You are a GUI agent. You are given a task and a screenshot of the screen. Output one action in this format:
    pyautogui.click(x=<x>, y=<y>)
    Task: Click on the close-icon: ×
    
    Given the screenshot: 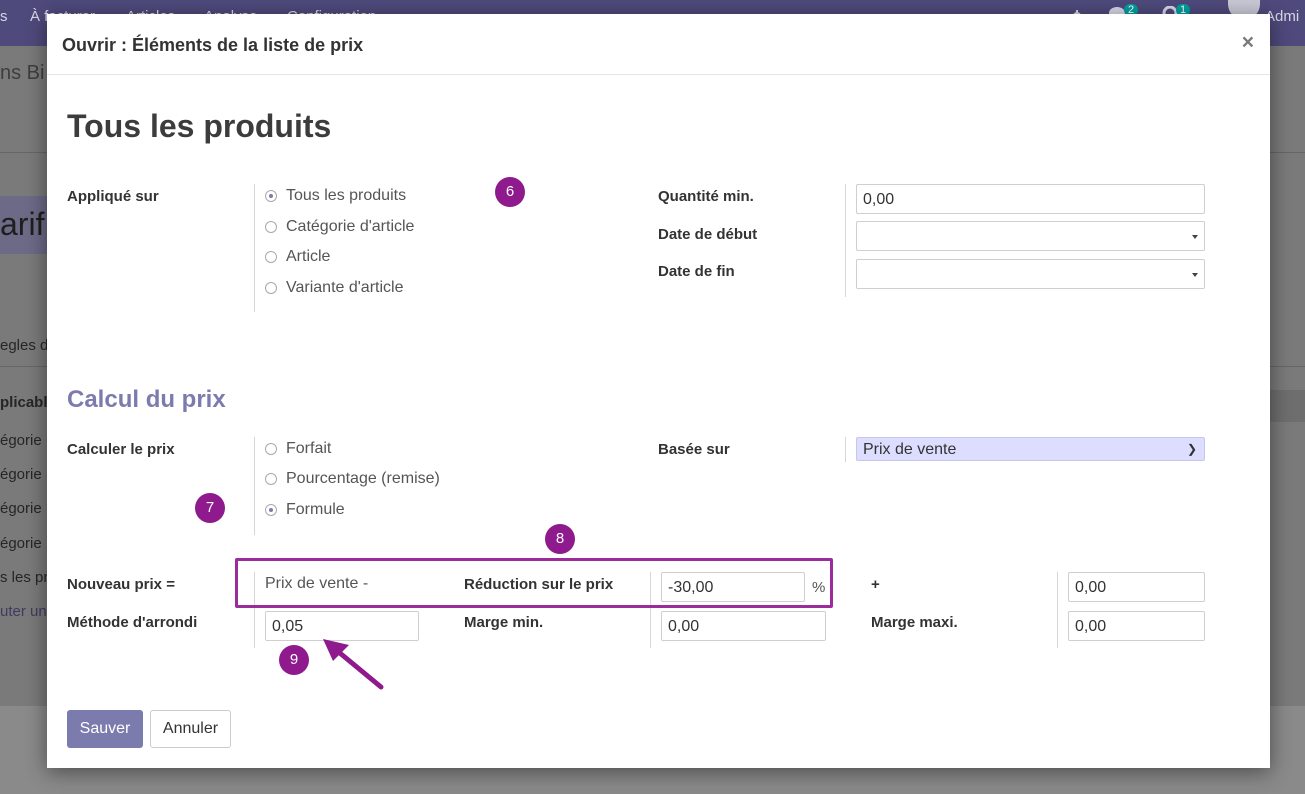 What is the action you would take?
    pyautogui.click(x=1248, y=43)
    